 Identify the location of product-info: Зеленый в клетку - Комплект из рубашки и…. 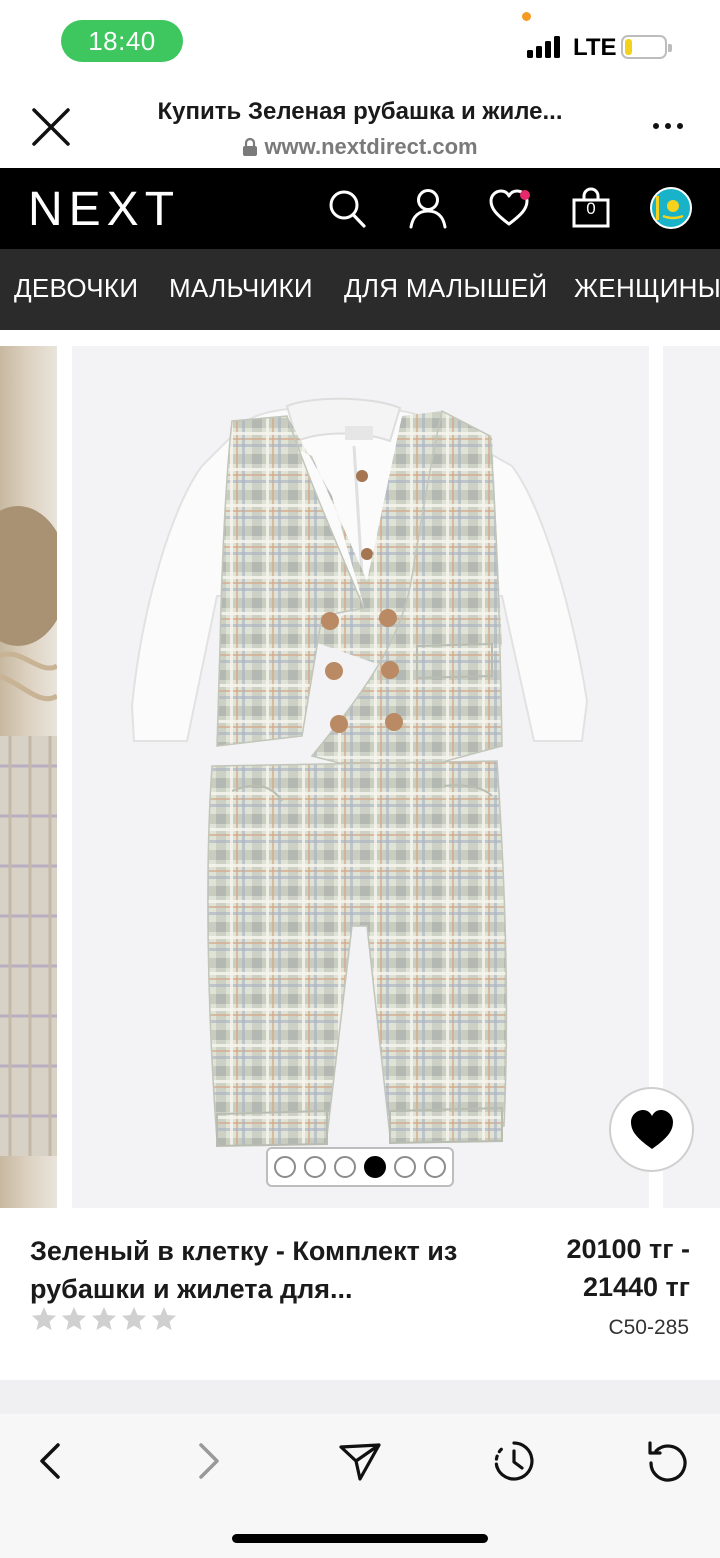
(360, 1300).